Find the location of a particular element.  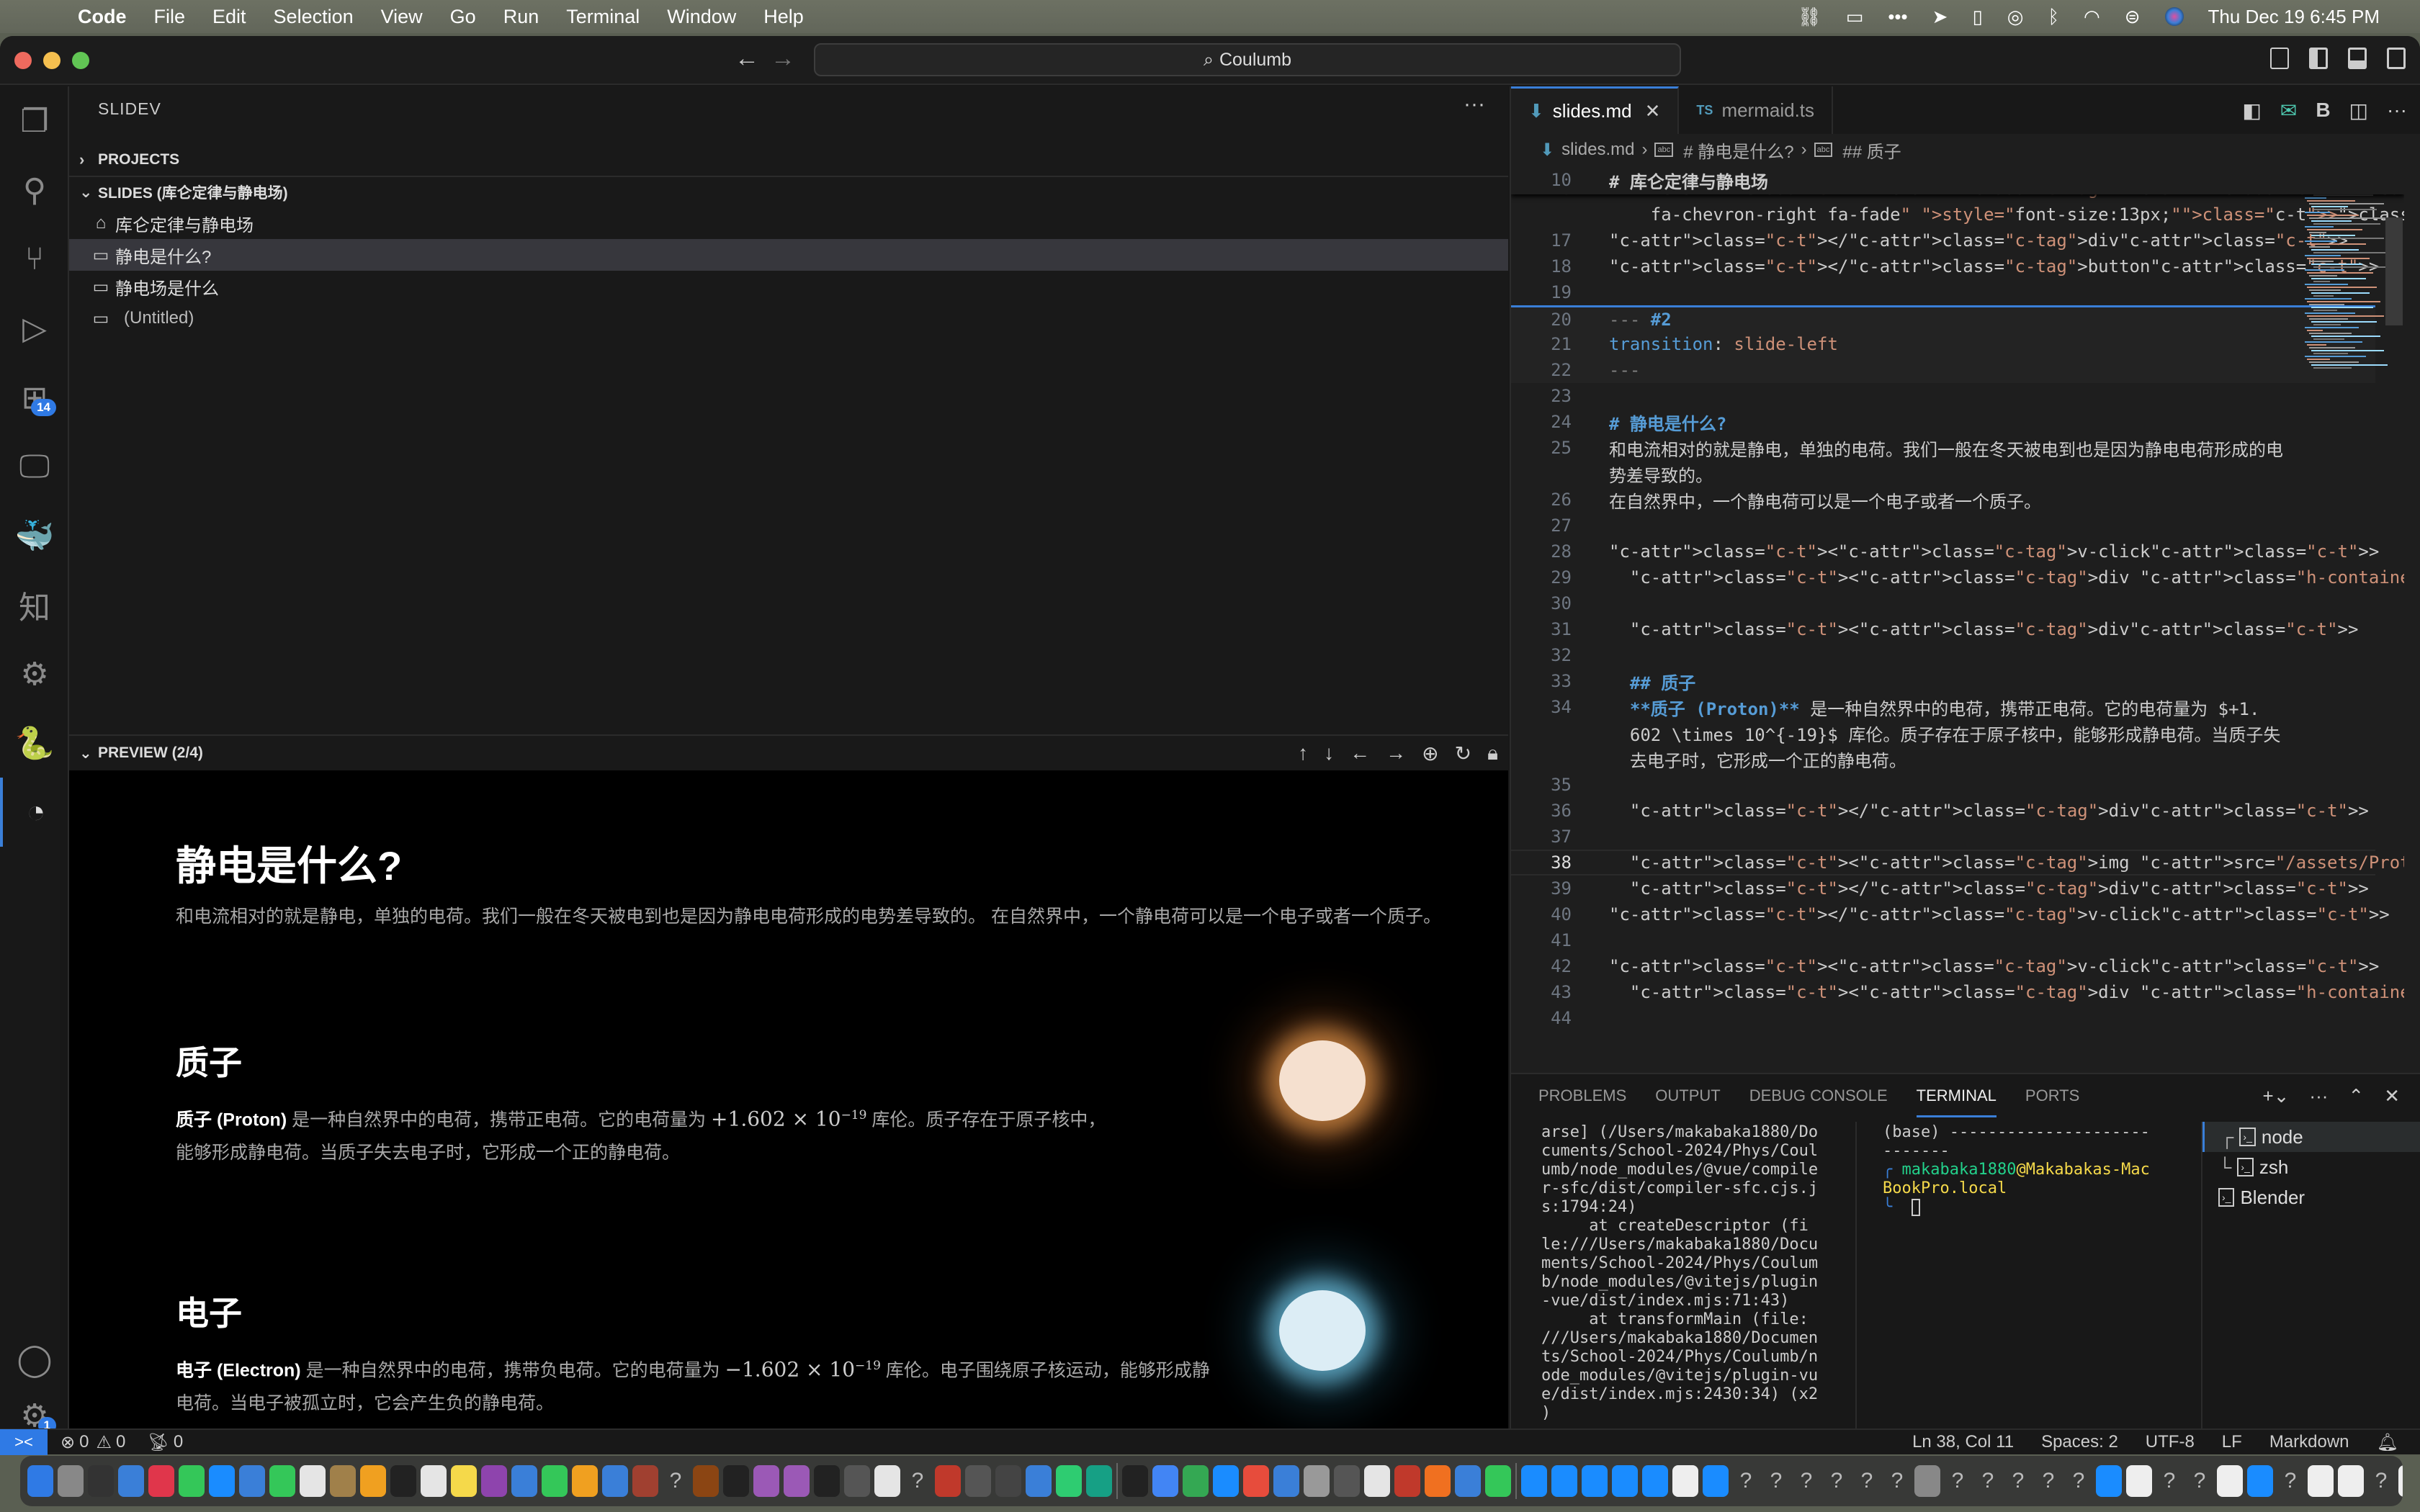

menu-file: File is located at coordinates (170, 17).